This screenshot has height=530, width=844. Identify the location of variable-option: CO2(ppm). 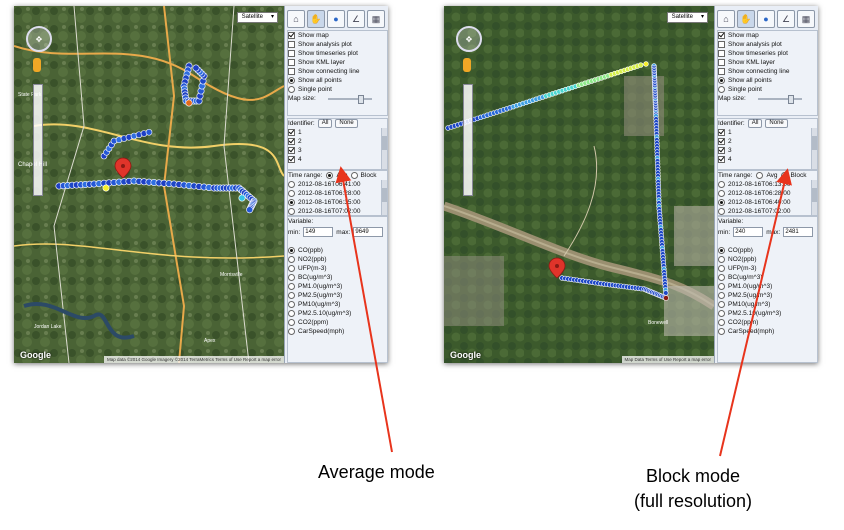
(767, 322).